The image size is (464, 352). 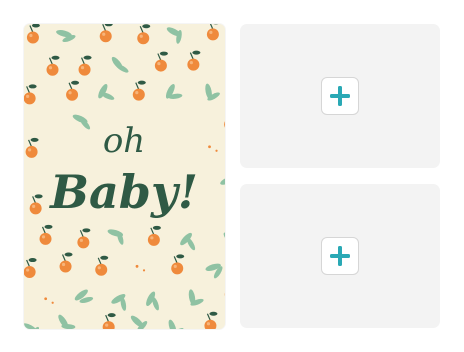 What do you see at coordinates (124, 141) in the screenshot?
I see `card-greeting-line1: oh` at bounding box center [124, 141].